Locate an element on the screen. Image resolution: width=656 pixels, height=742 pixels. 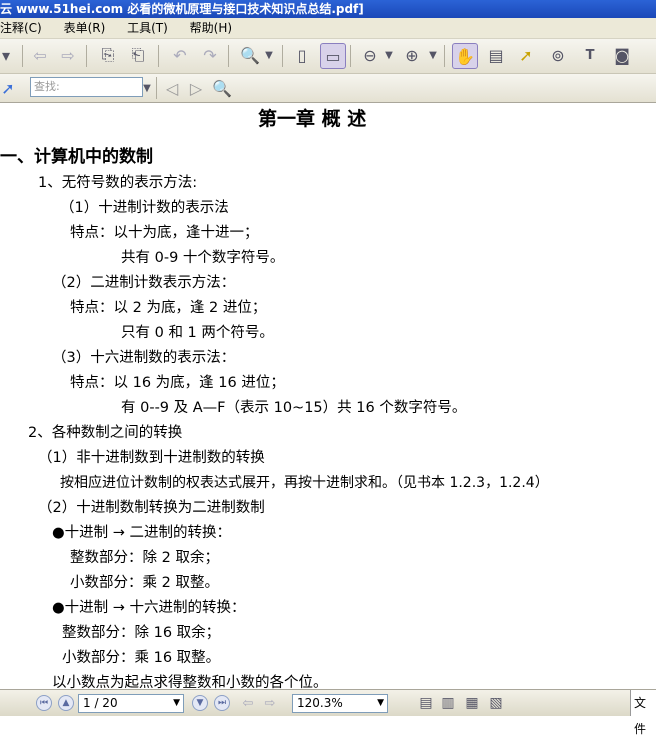
text-line: （1）十进制计数的表示法 is located at coordinates (144, 208).